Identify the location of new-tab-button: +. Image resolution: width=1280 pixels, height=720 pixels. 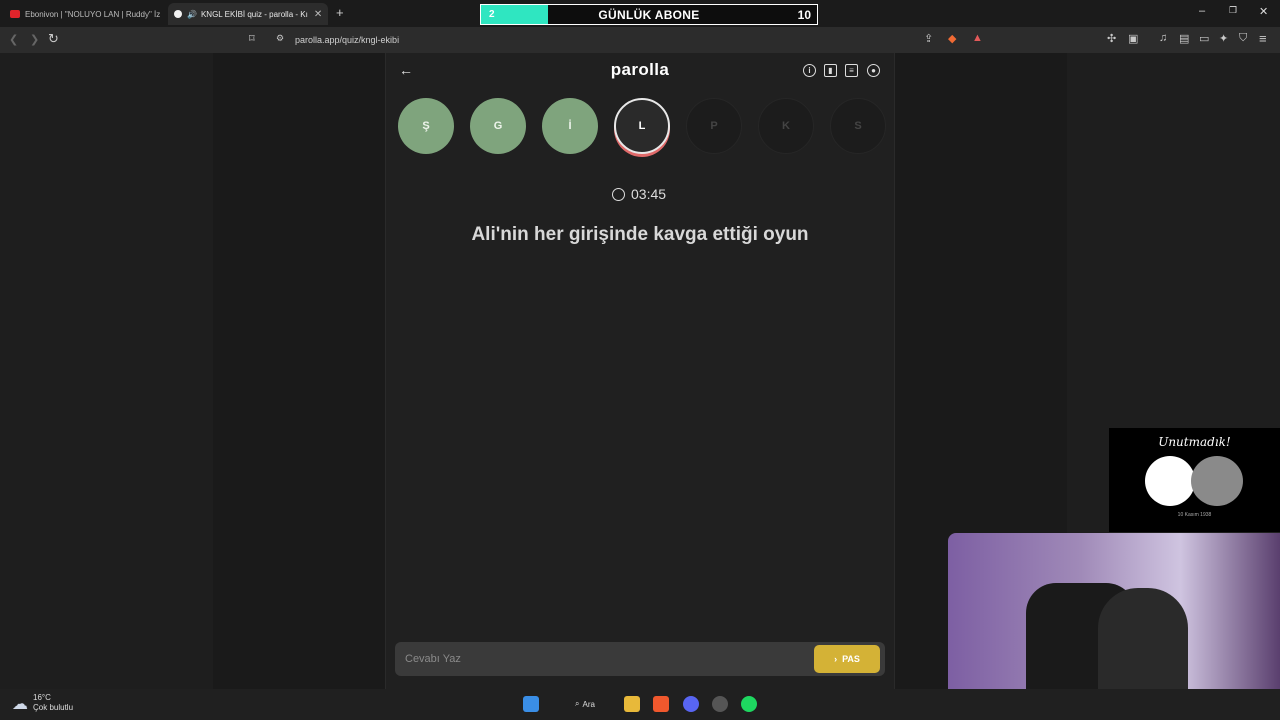
(340, 12).